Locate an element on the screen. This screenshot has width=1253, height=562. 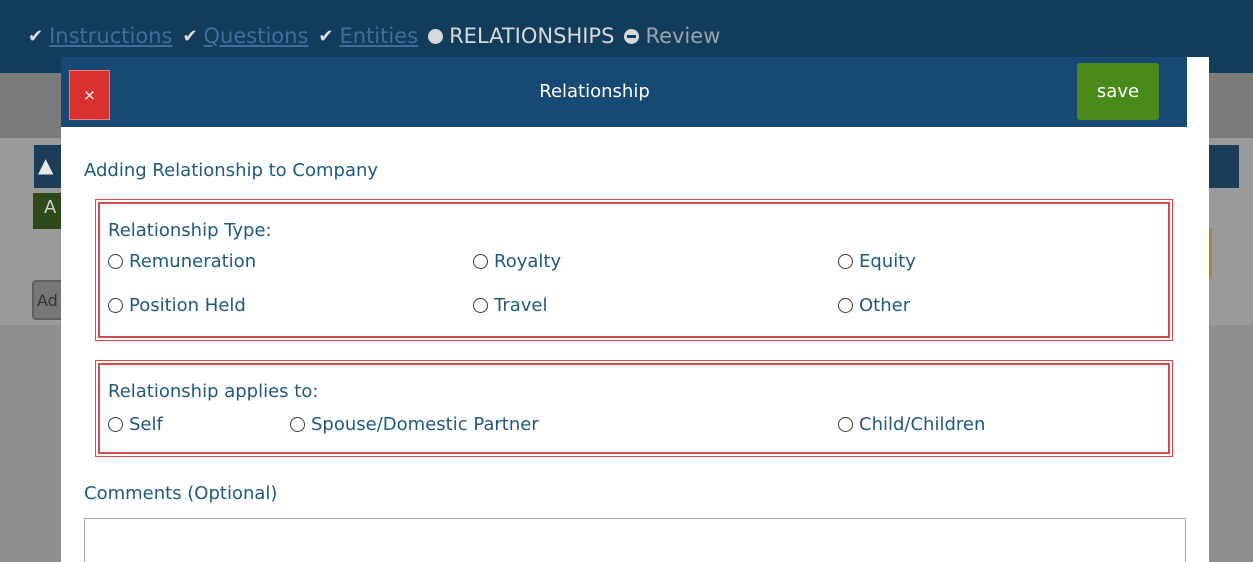
step-label: Instructions is located at coordinates (110, 36).